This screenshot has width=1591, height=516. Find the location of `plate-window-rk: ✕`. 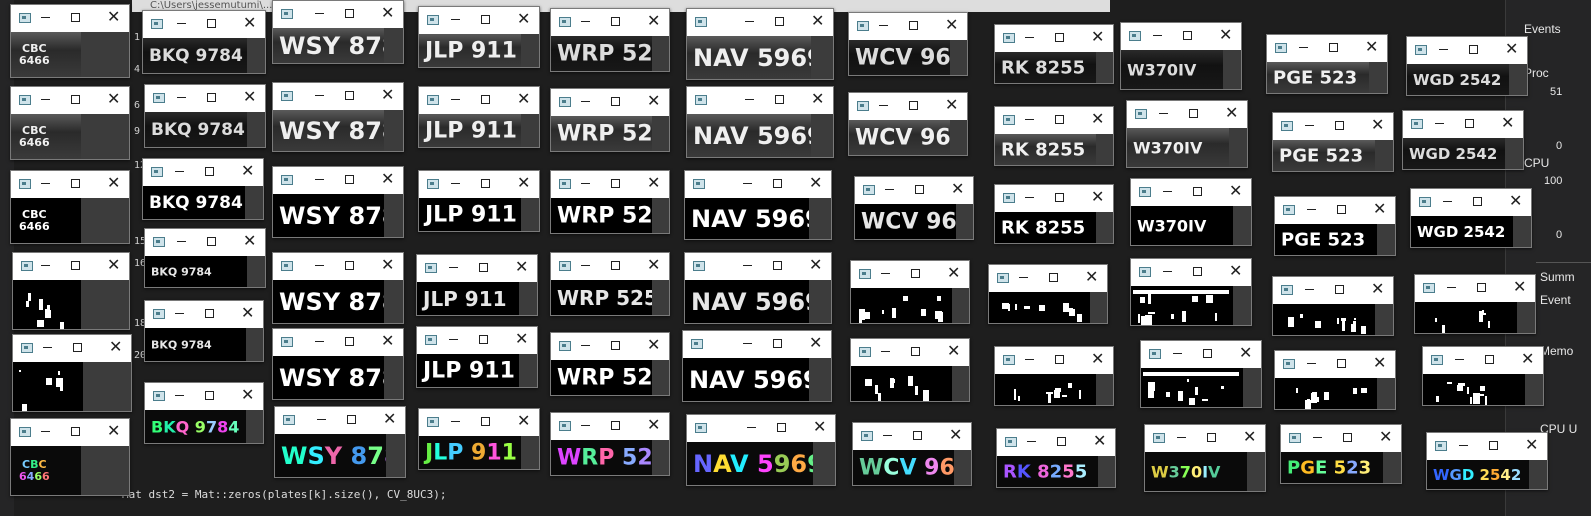

plate-window-rk: ✕ is located at coordinates (1048, 294).